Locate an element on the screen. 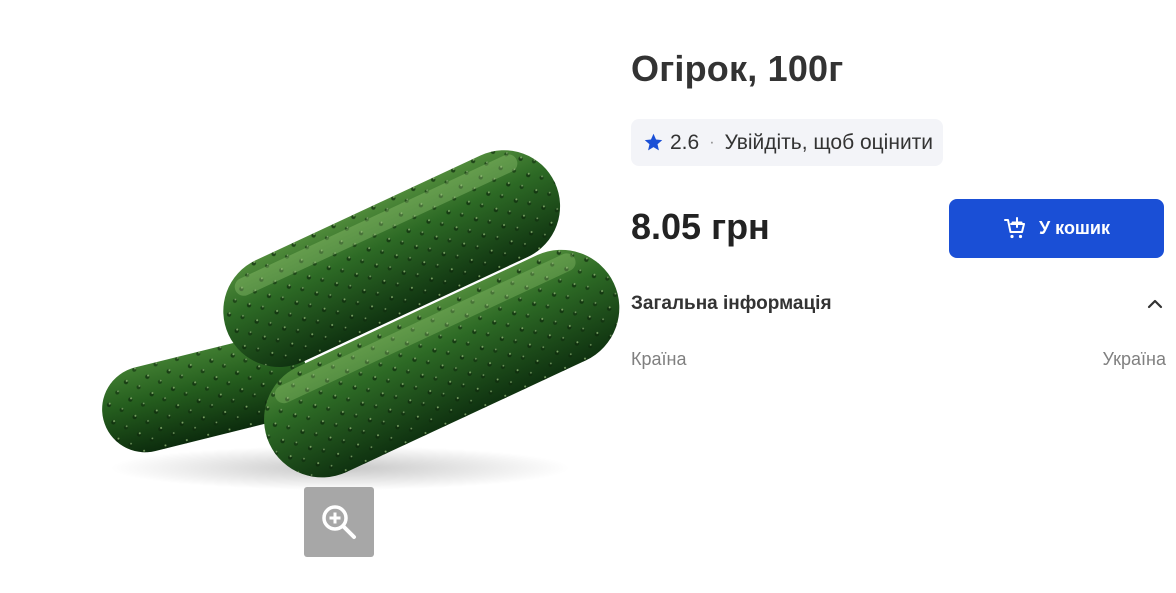 The width and height of the screenshot is (1176, 593). product-price: 8.05 грн is located at coordinates (700, 226).